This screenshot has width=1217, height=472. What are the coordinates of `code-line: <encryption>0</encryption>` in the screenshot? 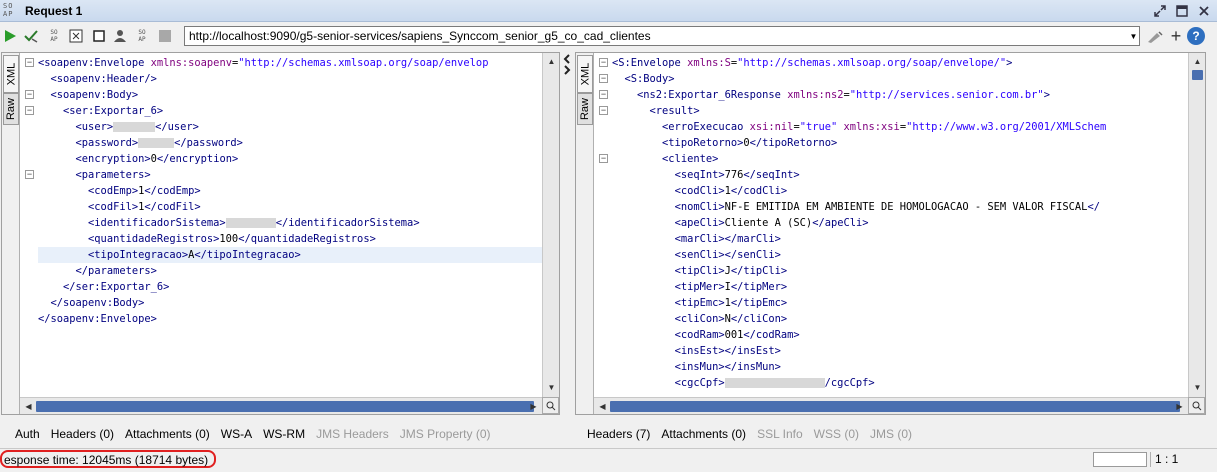 It's located at (290, 159).